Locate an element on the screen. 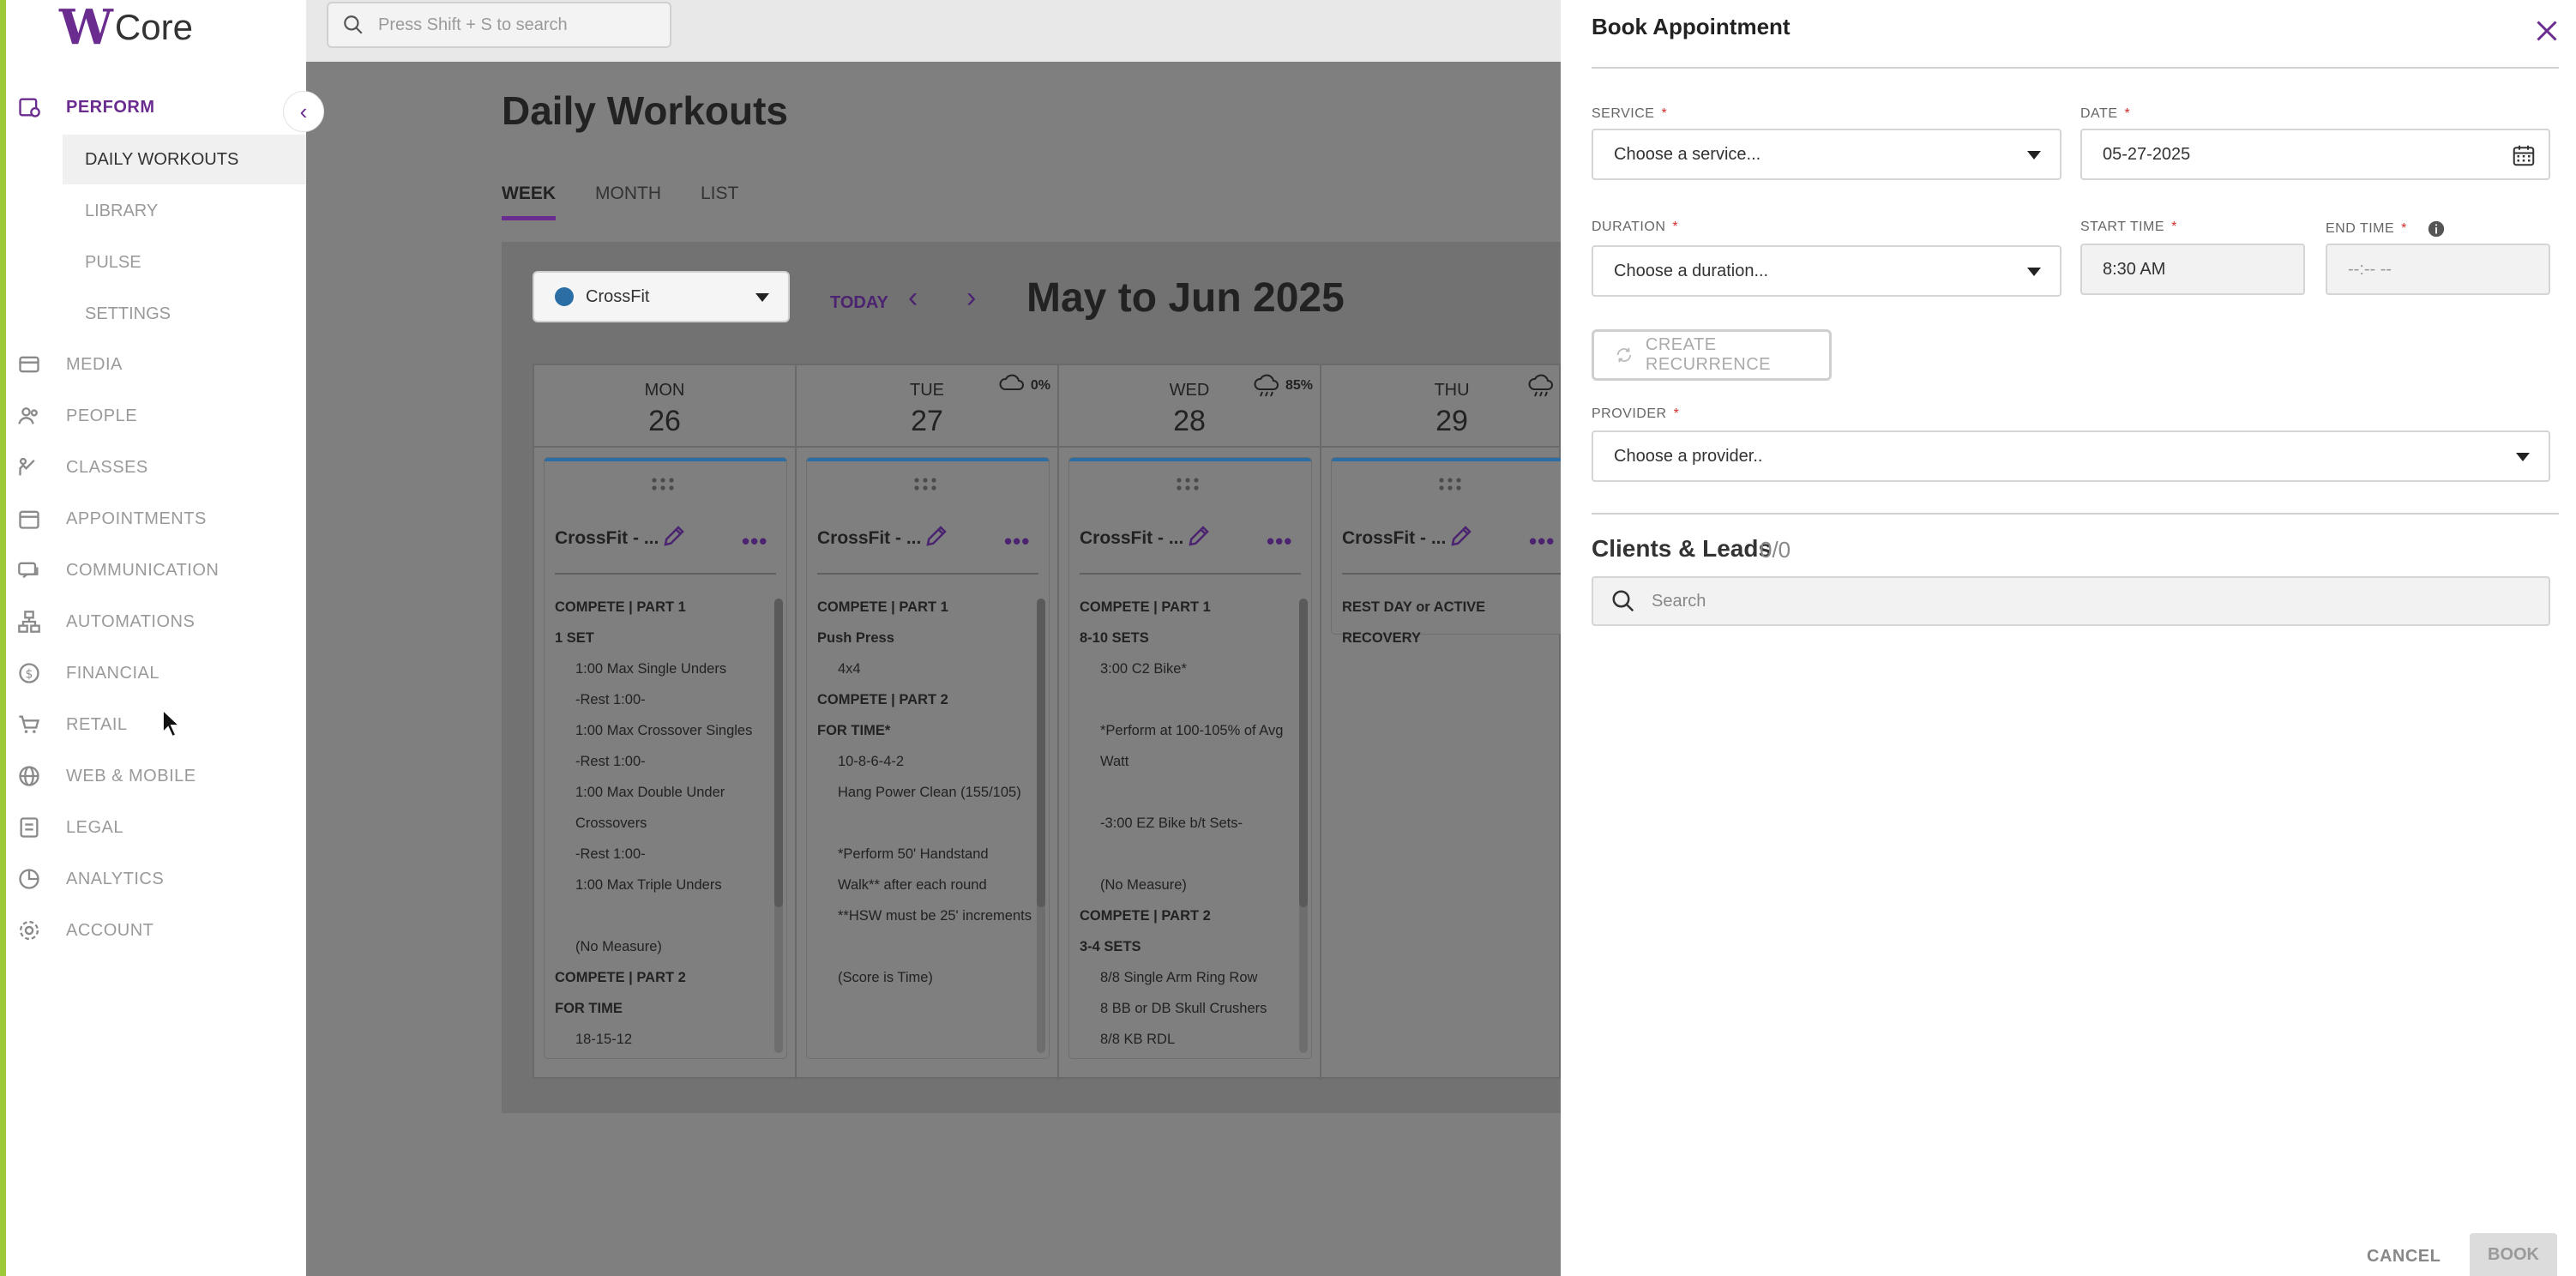 This screenshot has width=2576, height=1276. sidebar-item-web-mobile: WEB & MOBILE is located at coordinates (156, 776).